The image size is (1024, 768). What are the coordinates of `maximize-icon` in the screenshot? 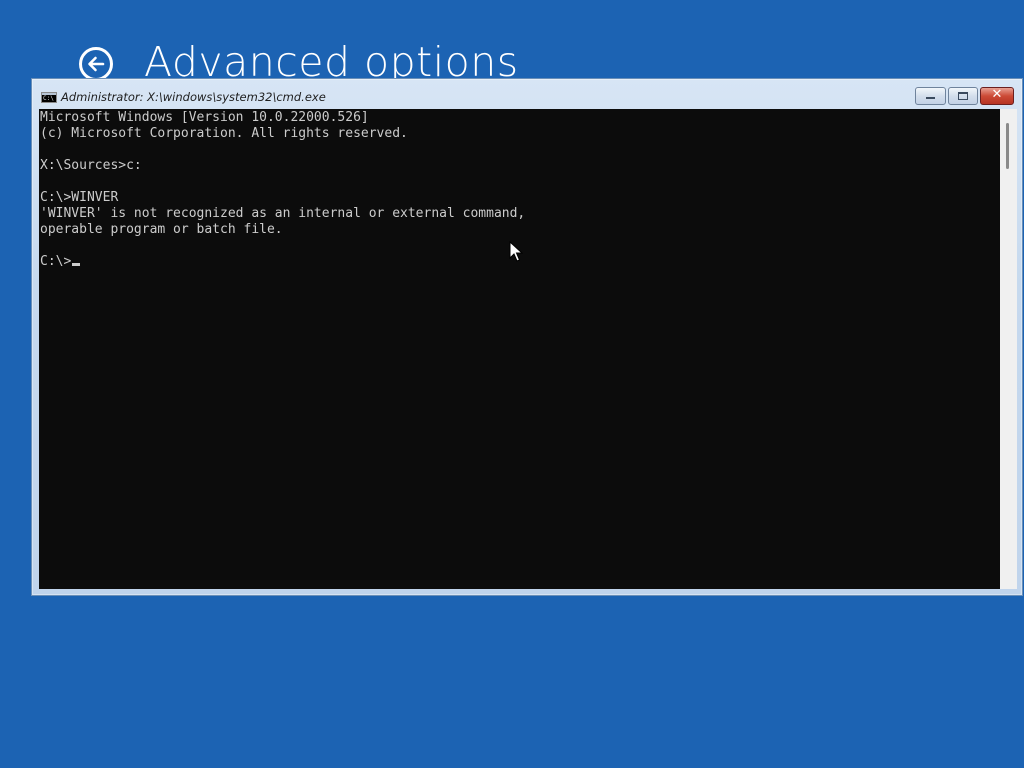 It's located at (963, 96).